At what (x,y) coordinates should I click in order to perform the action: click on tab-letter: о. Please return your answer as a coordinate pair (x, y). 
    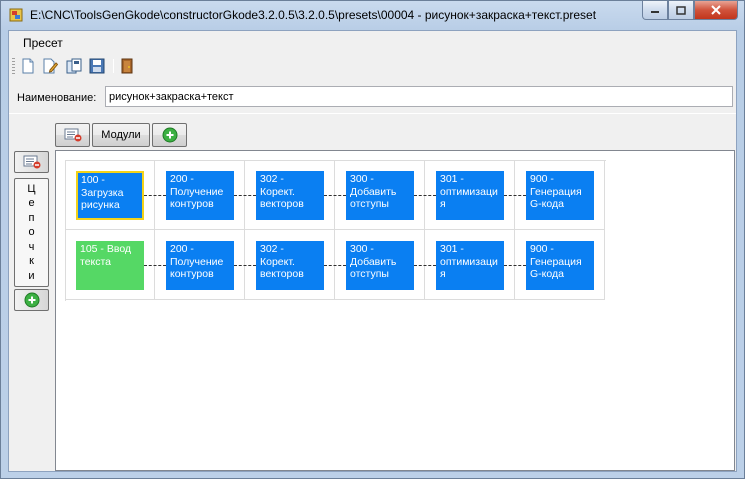
    Looking at the image, I should click on (31, 232).